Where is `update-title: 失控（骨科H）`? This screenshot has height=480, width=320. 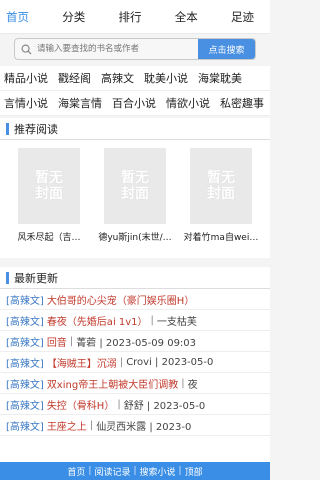
update-title: 失控（骨科H） is located at coordinates (81, 404).